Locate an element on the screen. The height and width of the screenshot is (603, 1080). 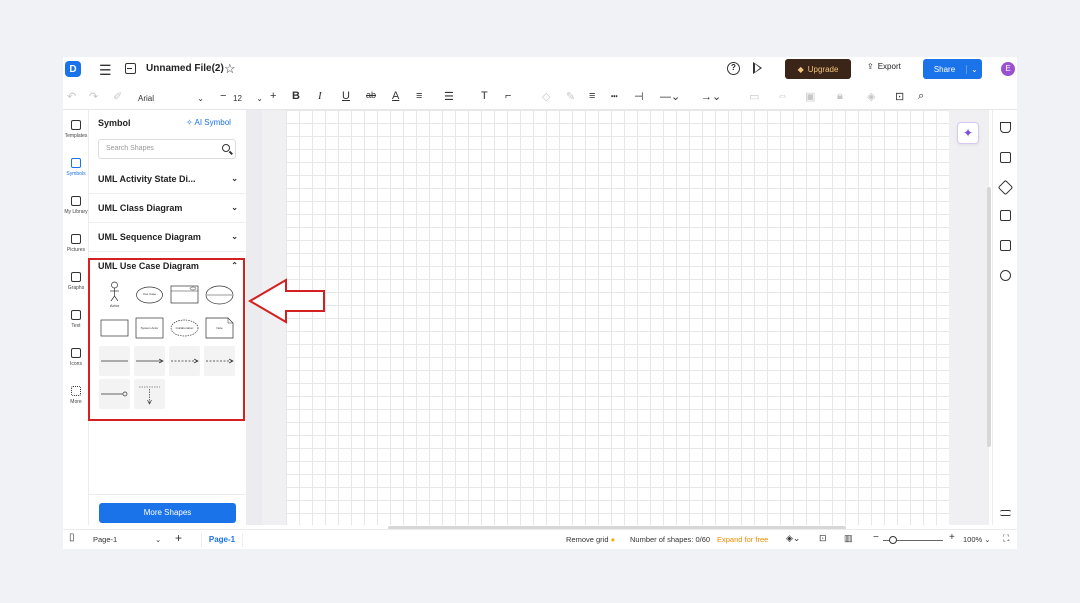
search-placeholder: Search Shapes is located at coordinates (130, 148).